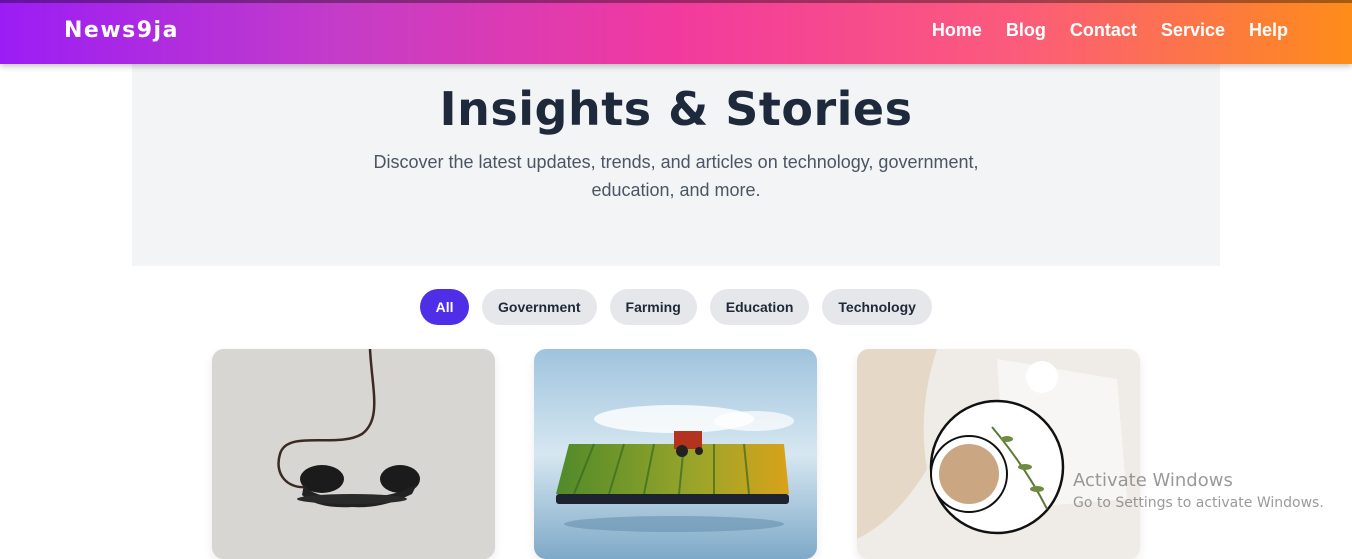 This screenshot has width=1352, height=559. What do you see at coordinates (539, 307) in the screenshot?
I see `filter-government-button: Government` at bounding box center [539, 307].